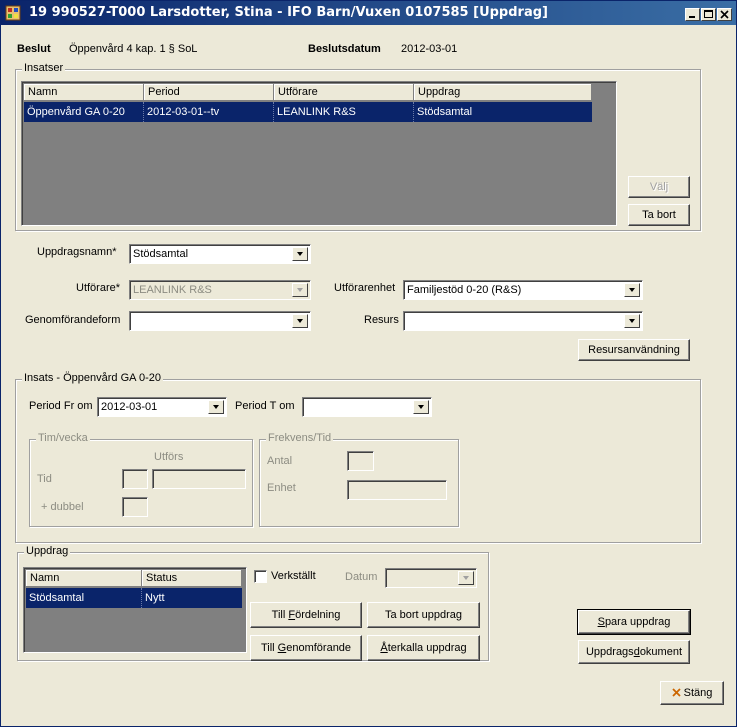 Image resolution: width=737 pixels, height=727 pixels. I want to click on minimize-icon, so click(692, 14).